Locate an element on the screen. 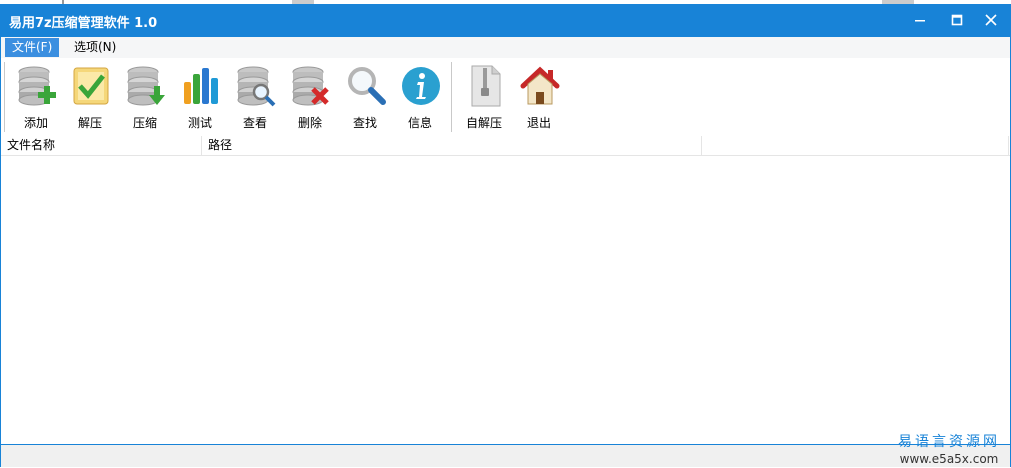 The image size is (1011, 468). status-bar is located at coordinates (505, 455).